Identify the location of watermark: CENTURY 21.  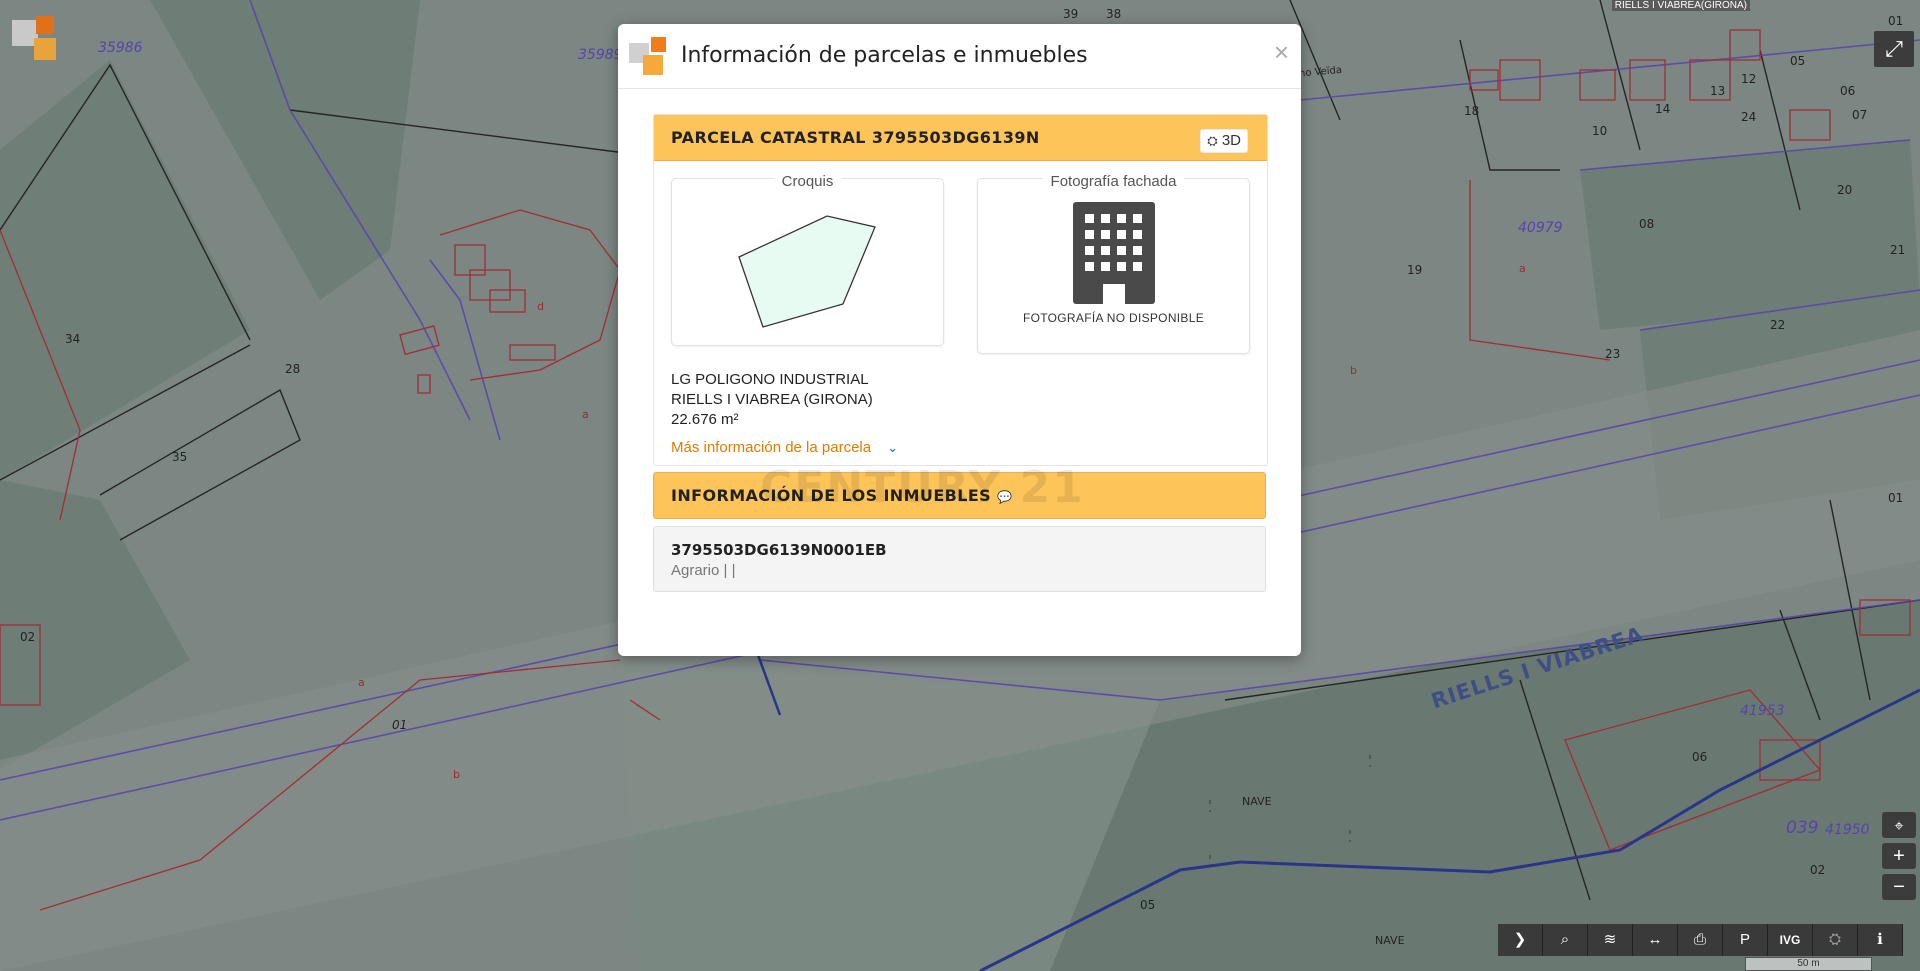
(922, 487).